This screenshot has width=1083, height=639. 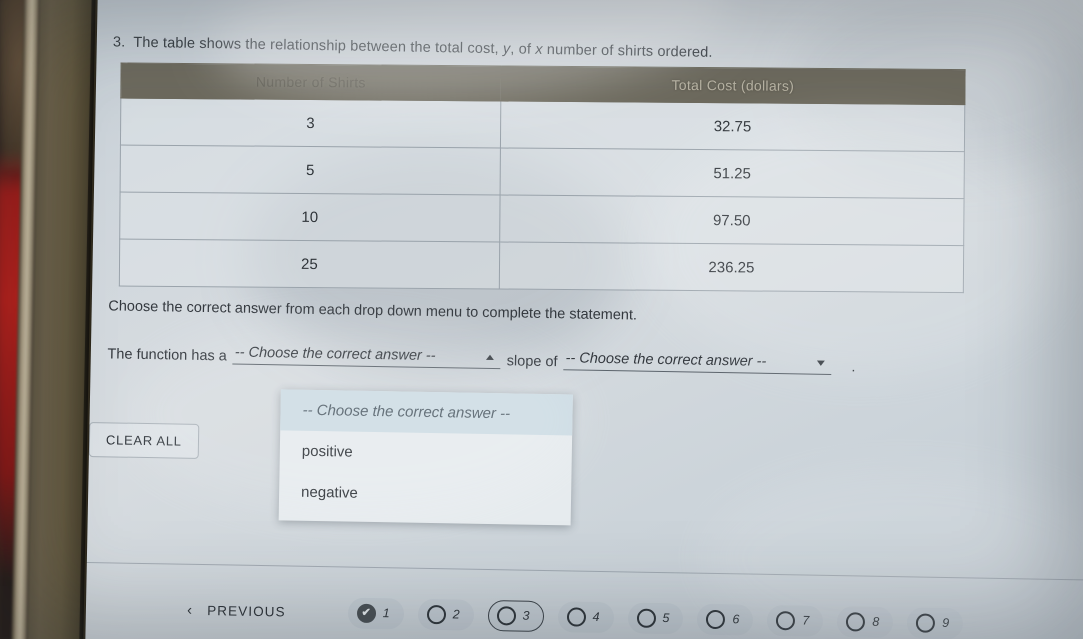 What do you see at coordinates (666, 360) in the screenshot?
I see `dropdown-slope-value-value: -- Choose the correct answer --` at bounding box center [666, 360].